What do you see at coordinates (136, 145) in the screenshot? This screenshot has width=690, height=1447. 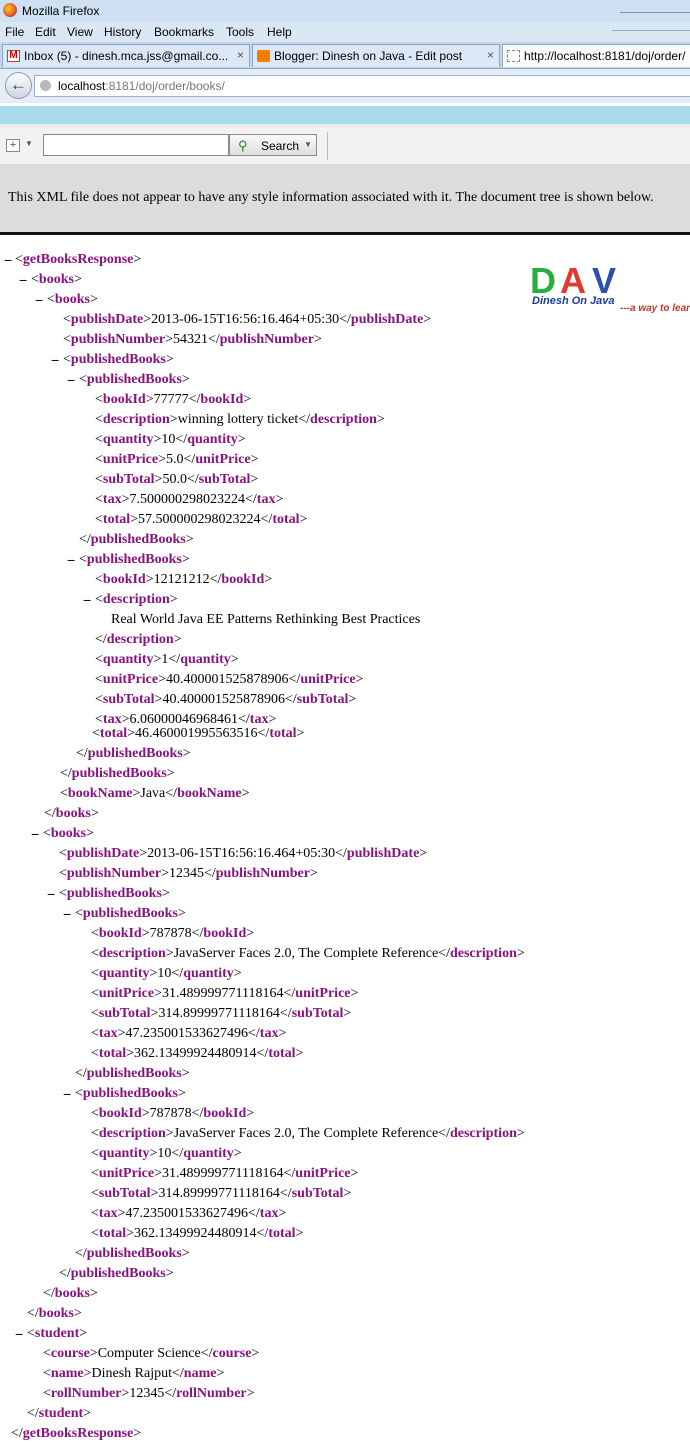 I see `search-input` at bounding box center [136, 145].